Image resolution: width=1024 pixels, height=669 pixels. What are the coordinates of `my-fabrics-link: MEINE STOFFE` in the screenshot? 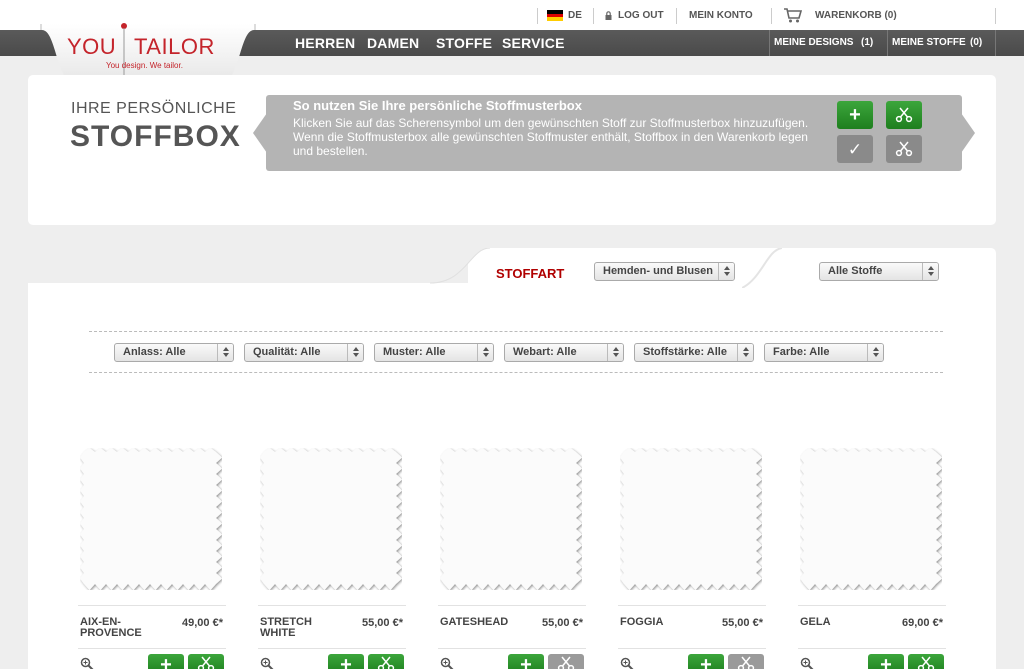 It's located at (929, 42).